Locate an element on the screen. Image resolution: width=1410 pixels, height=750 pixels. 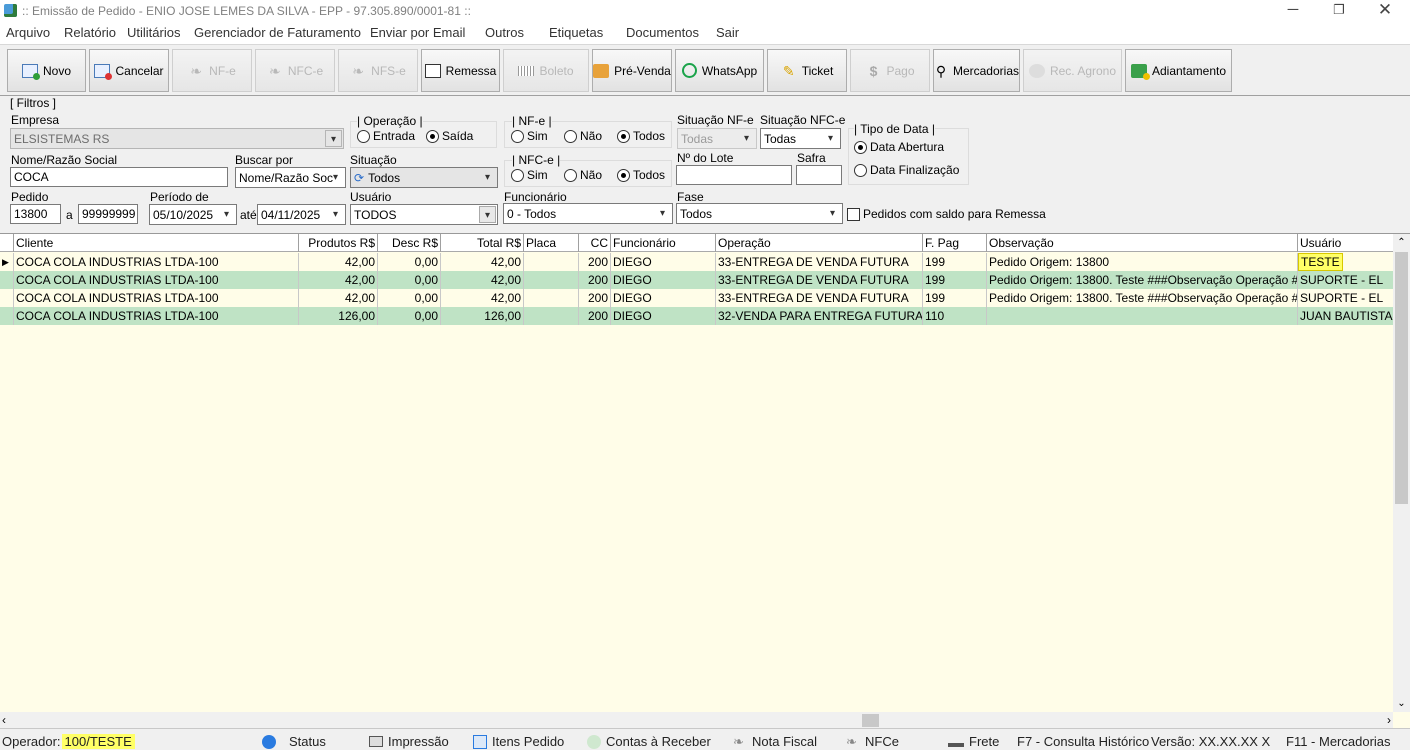
periodo-from-date: 05/10/2025 ▾ is located at coordinates (193, 214).